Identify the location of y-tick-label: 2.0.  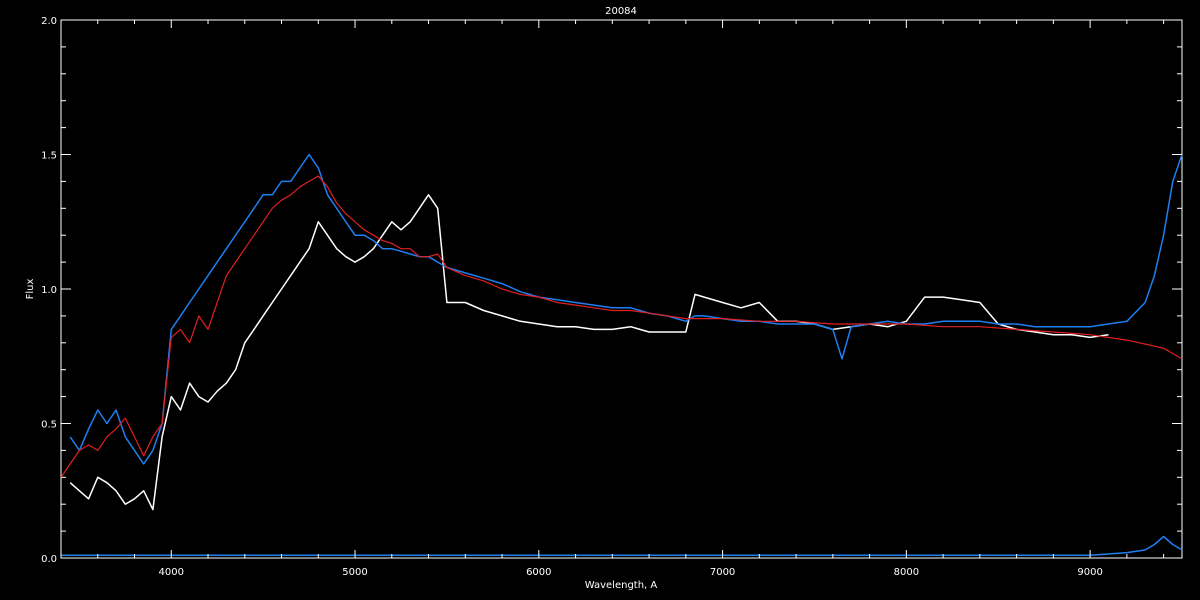
(49, 21).